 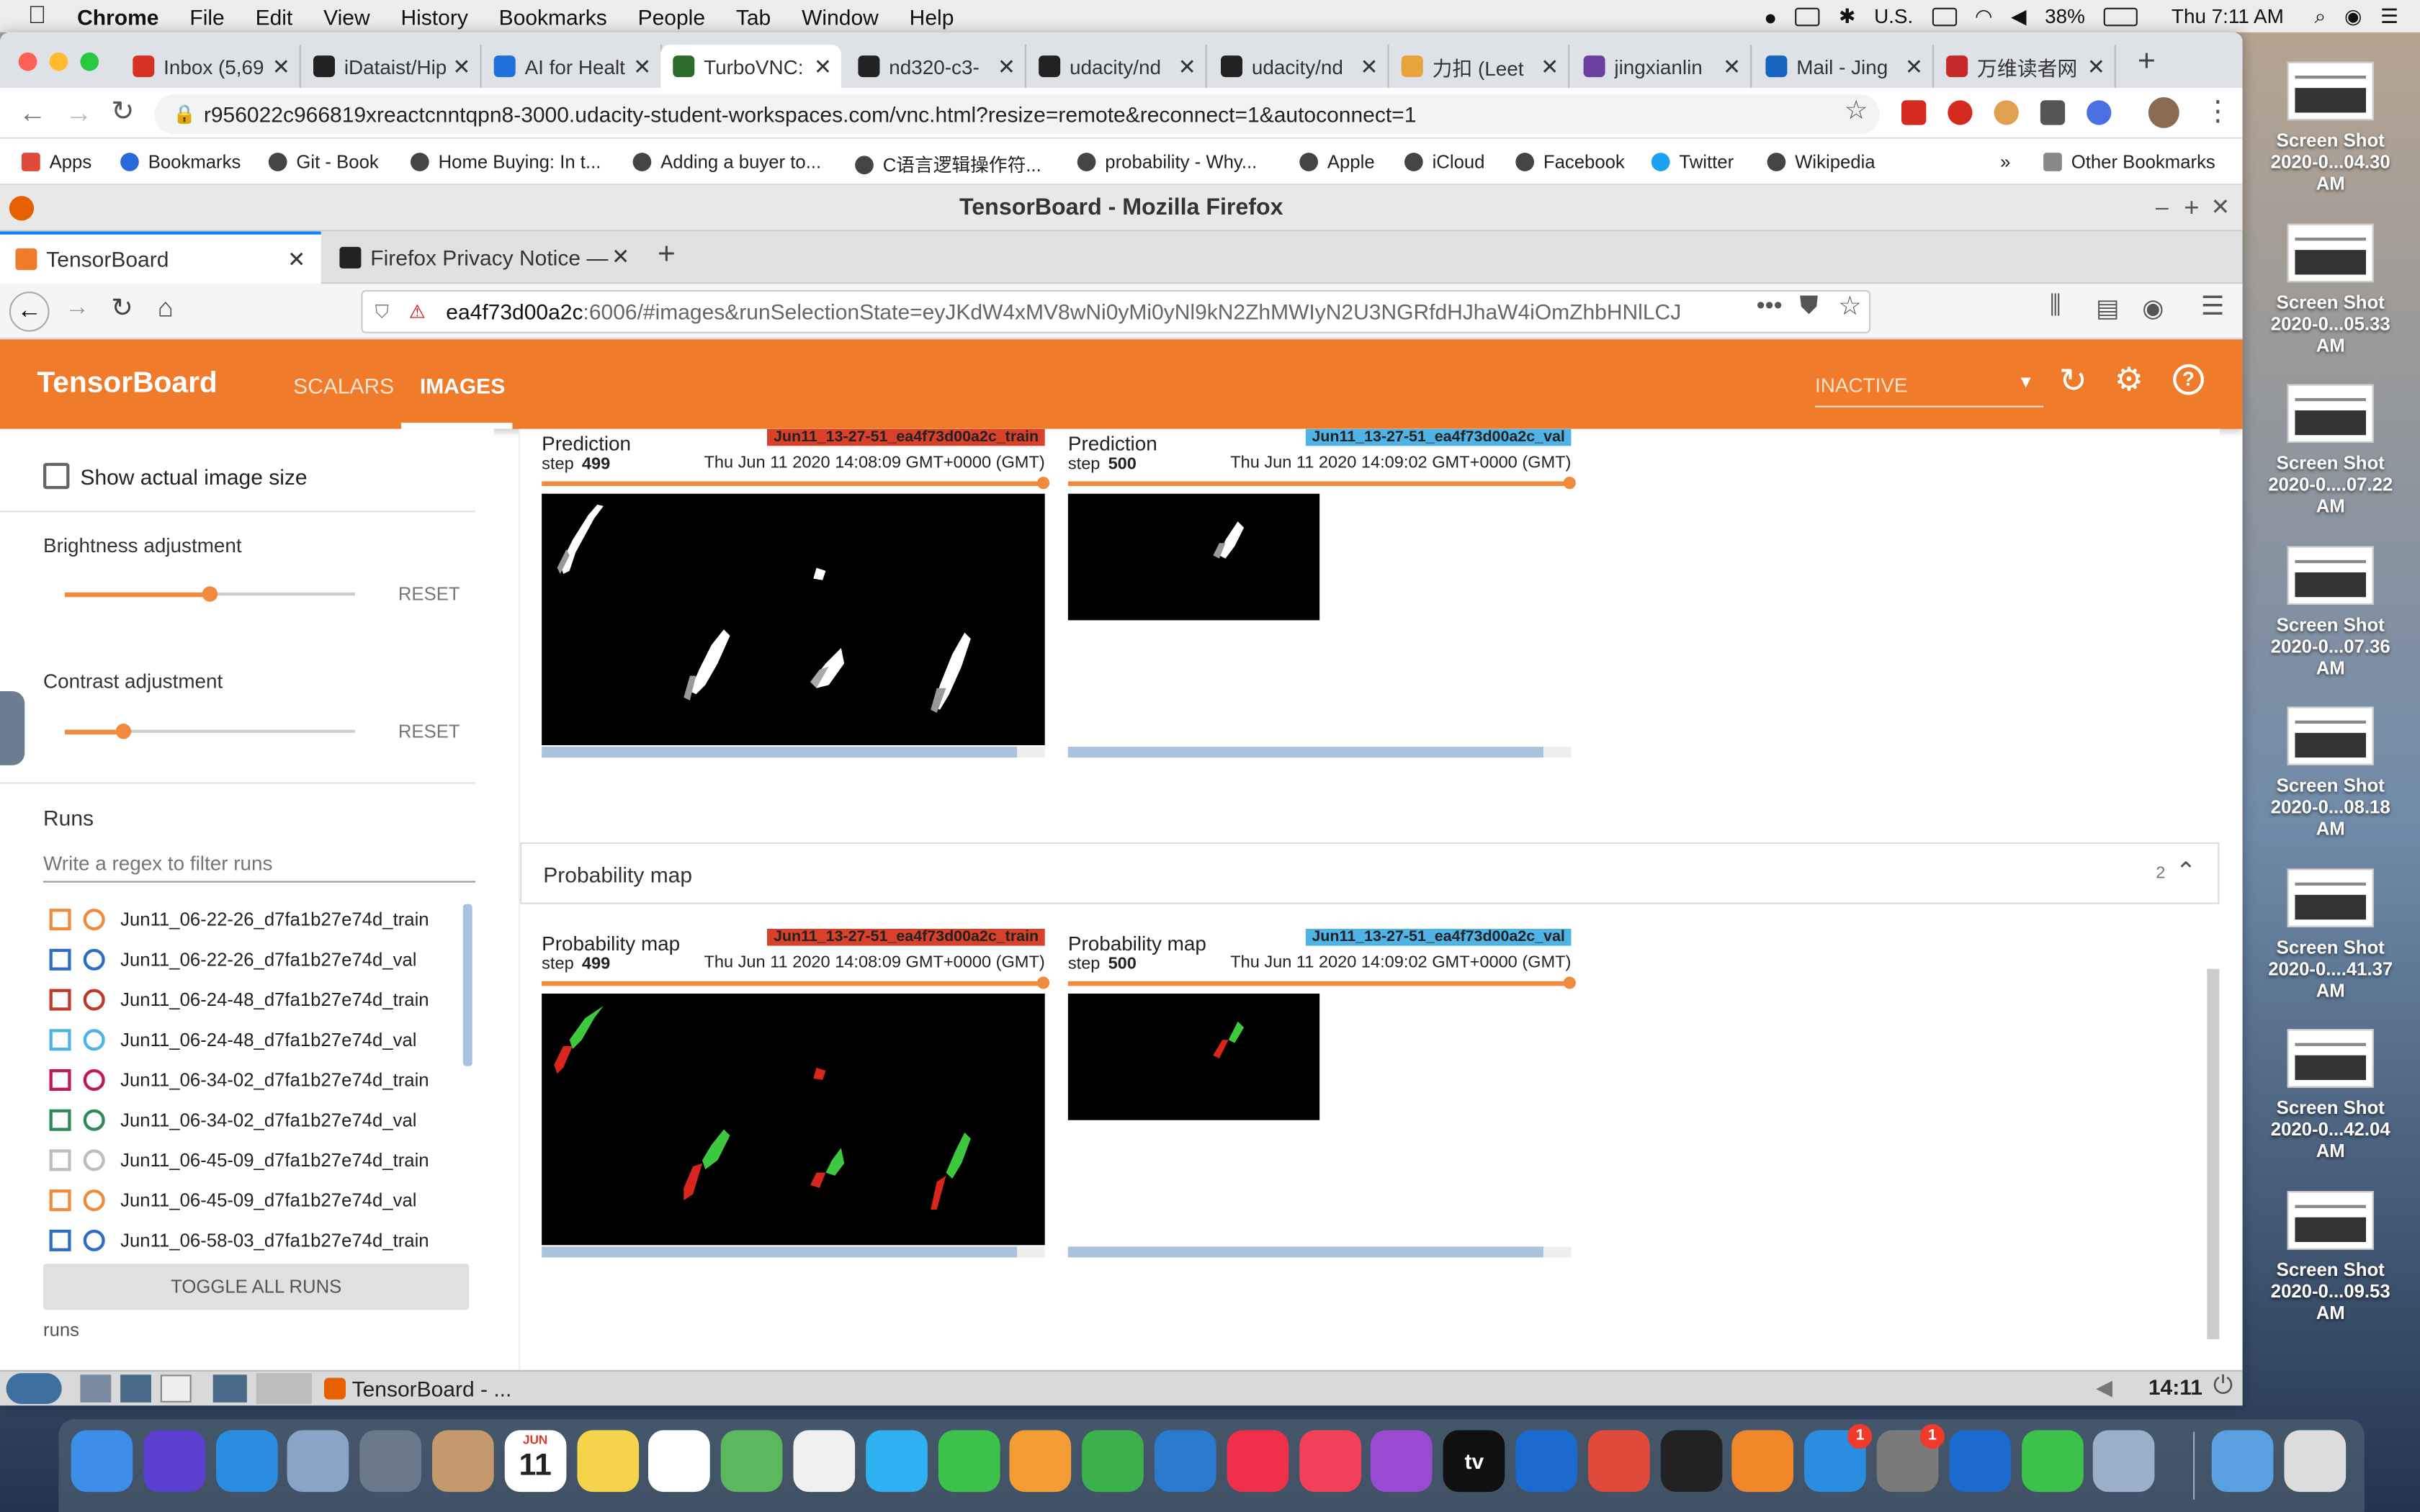 What do you see at coordinates (122, 308) in the screenshot?
I see `ff-reload-icon: ↻` at bounding box center [122, 308].